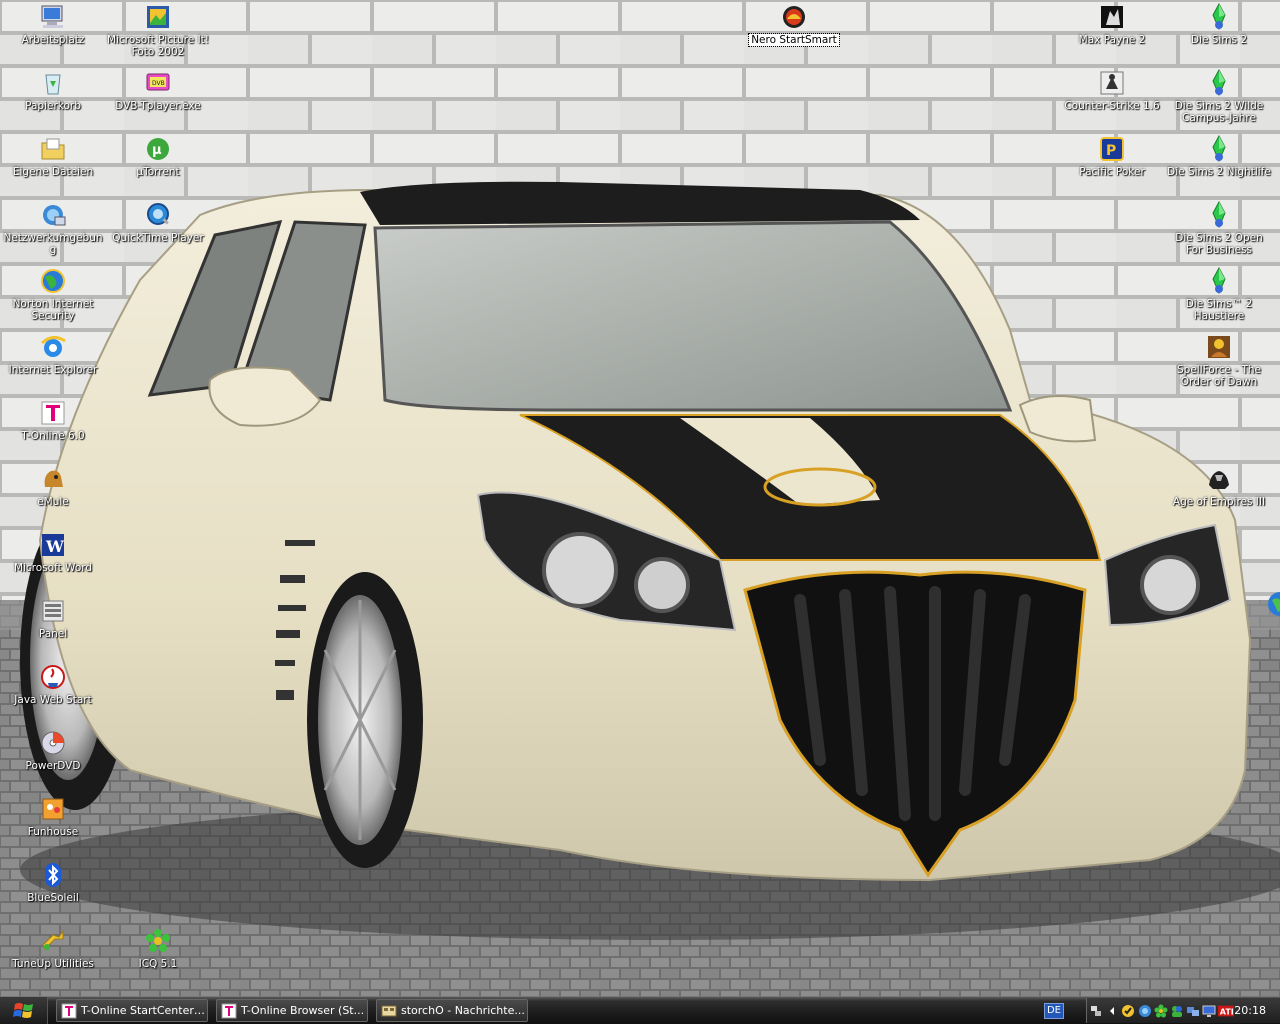 The width and height of the screenshot is (1280, 1024). What do you see at coordinates (158, 172) in the screenshot?
I see `icon-label: µTorrent` at bounding box center [158, 172].